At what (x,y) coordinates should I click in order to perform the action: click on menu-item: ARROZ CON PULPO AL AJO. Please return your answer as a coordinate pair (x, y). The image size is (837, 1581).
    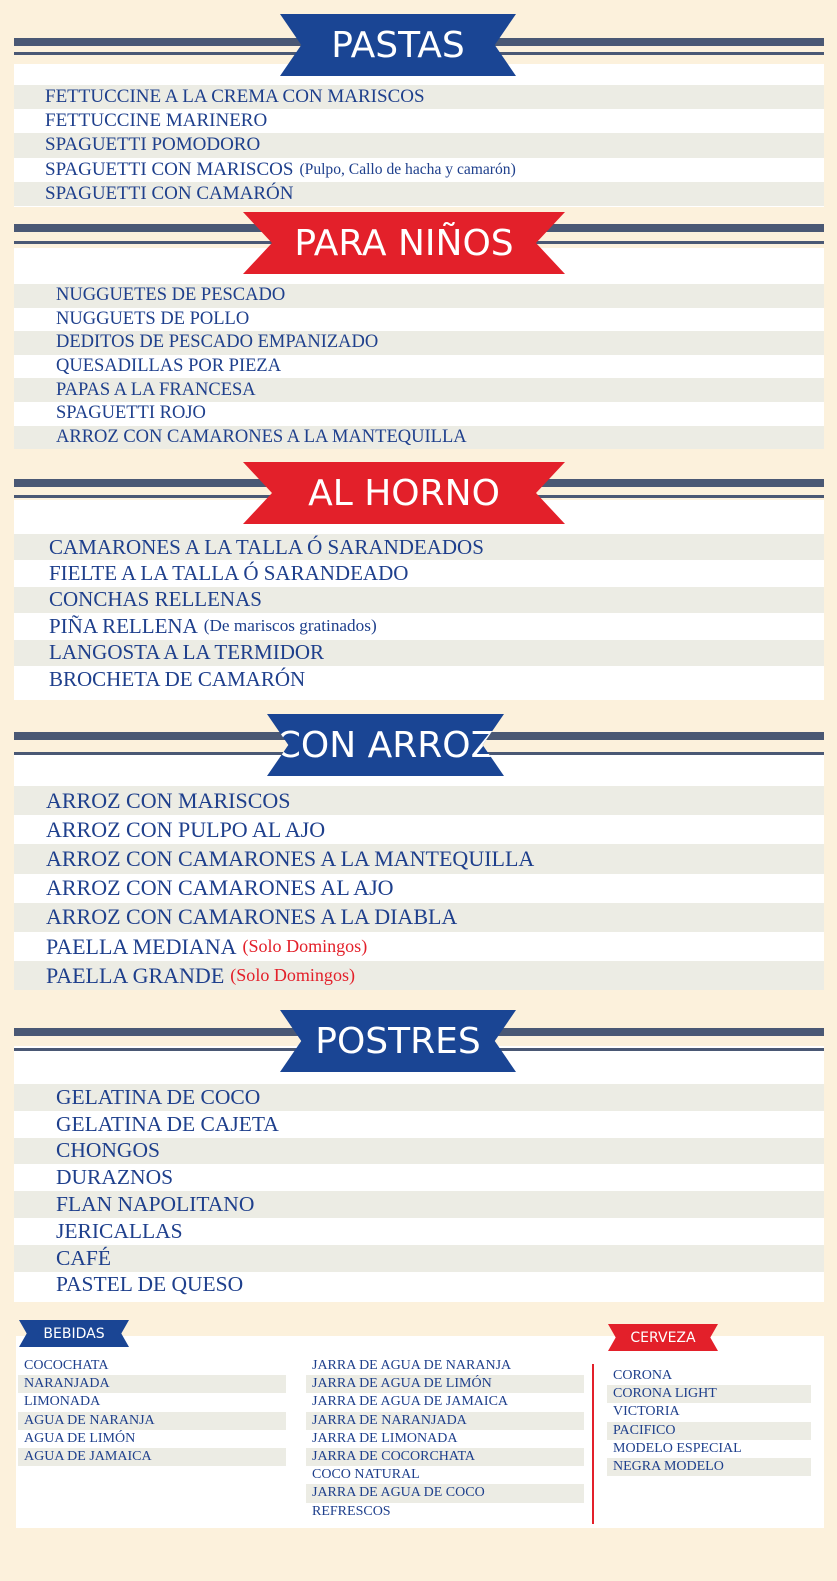
    Looking at the image, I should click on (419, 830).